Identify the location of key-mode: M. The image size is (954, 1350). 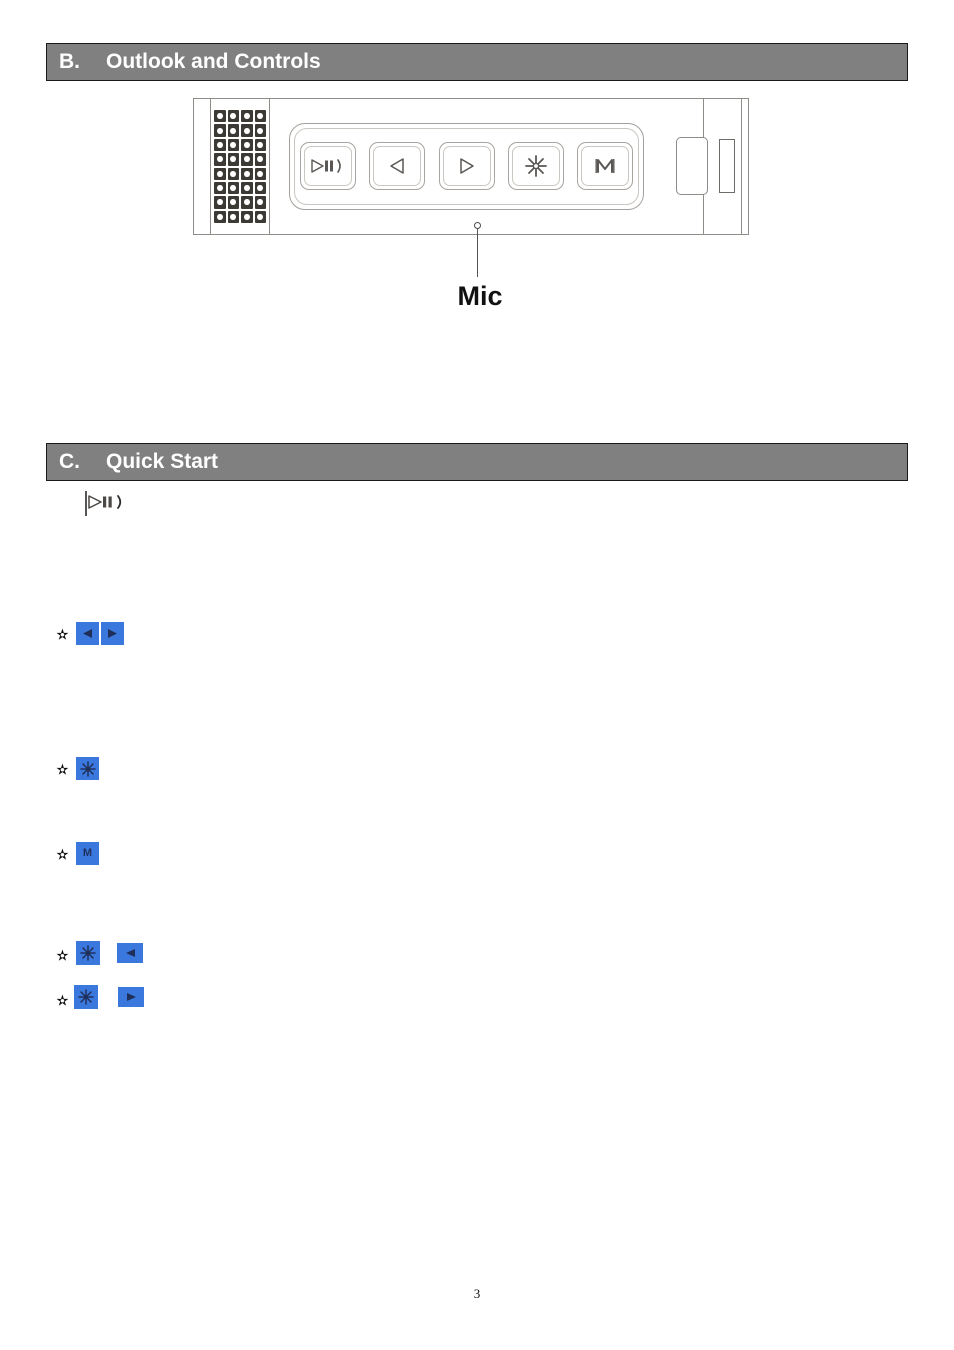
(87, 853).